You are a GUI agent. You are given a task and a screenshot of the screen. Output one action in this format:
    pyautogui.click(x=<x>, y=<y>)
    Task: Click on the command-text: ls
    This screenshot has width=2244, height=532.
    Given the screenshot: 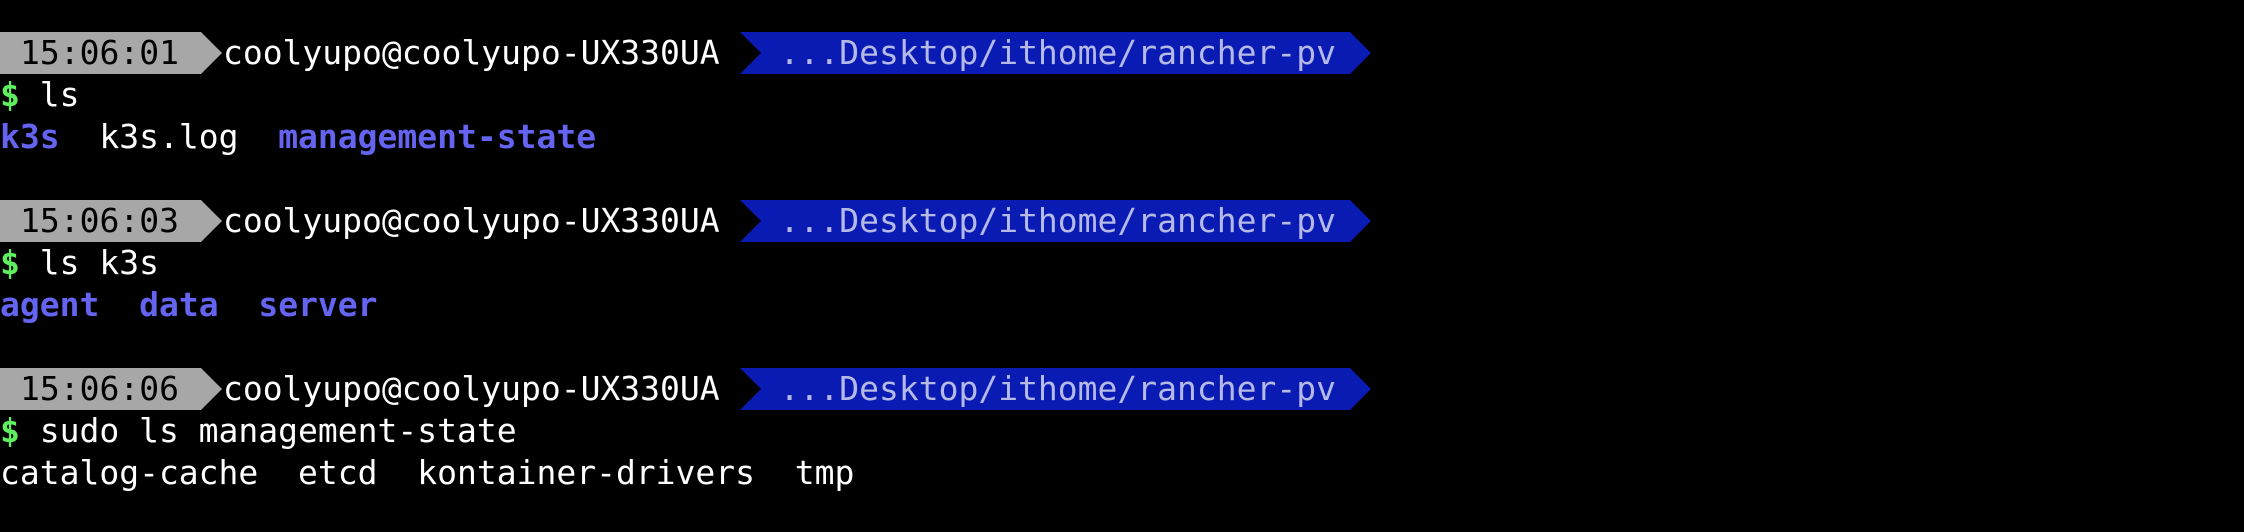 What is the action you would take?
    pyautogui.click(x=49, y=94)
    